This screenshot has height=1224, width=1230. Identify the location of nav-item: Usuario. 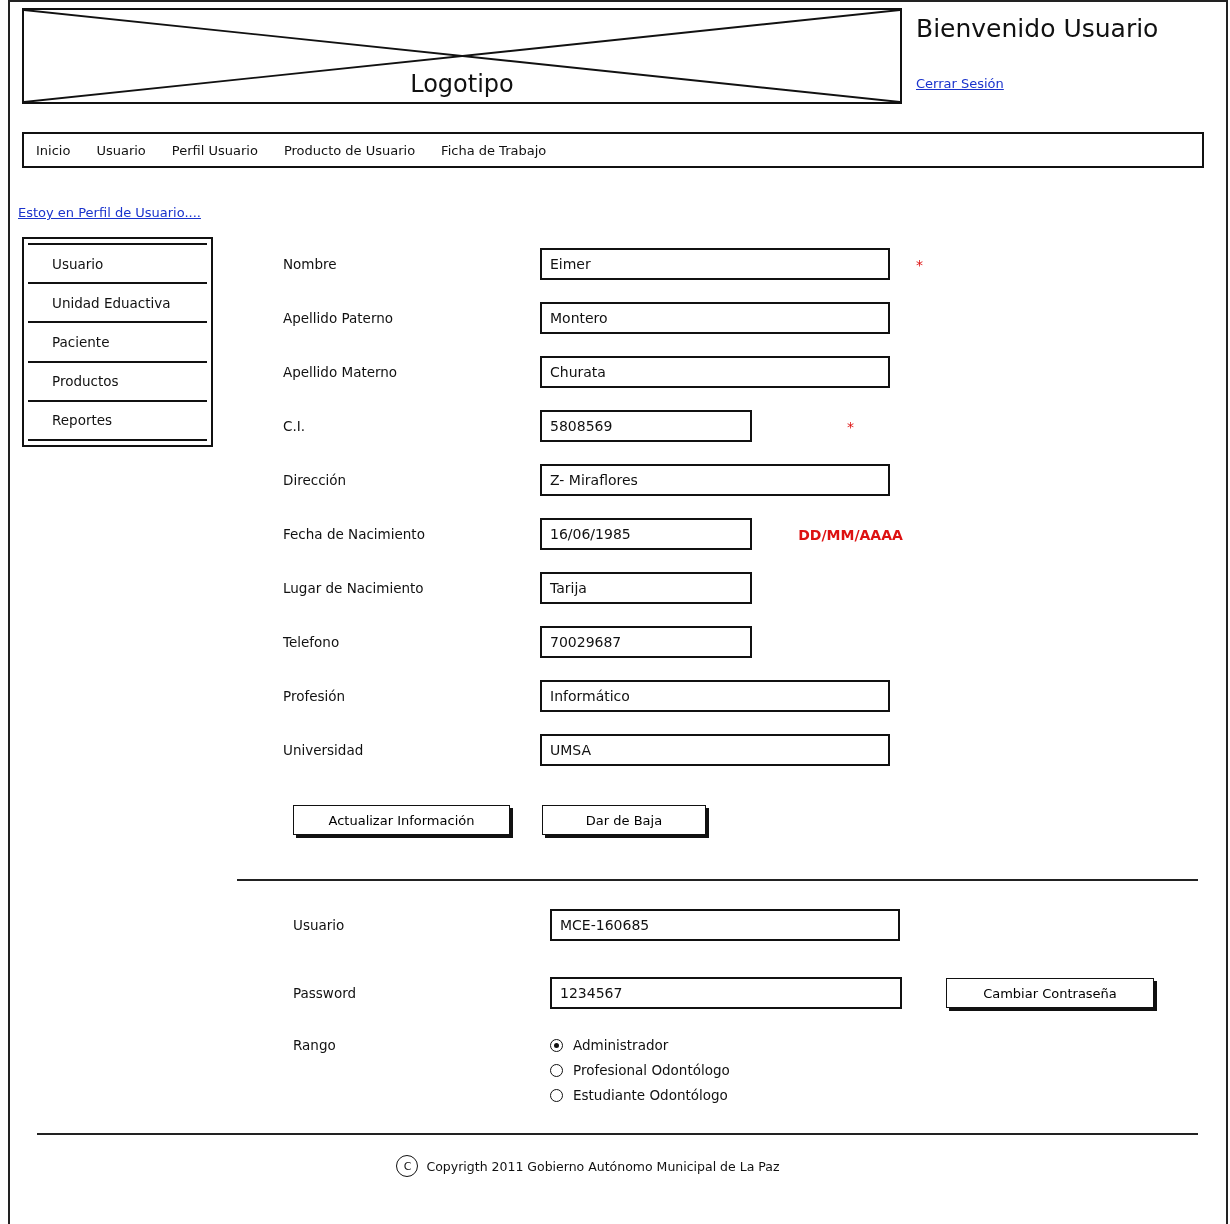
(121, 150).